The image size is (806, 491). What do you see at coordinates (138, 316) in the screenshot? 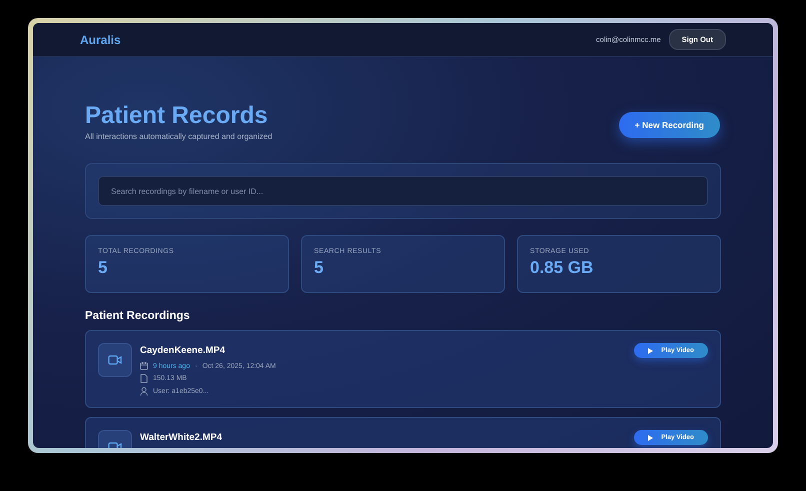
I see `section-title: Patient Recordings` at bounding box center [138, 316].